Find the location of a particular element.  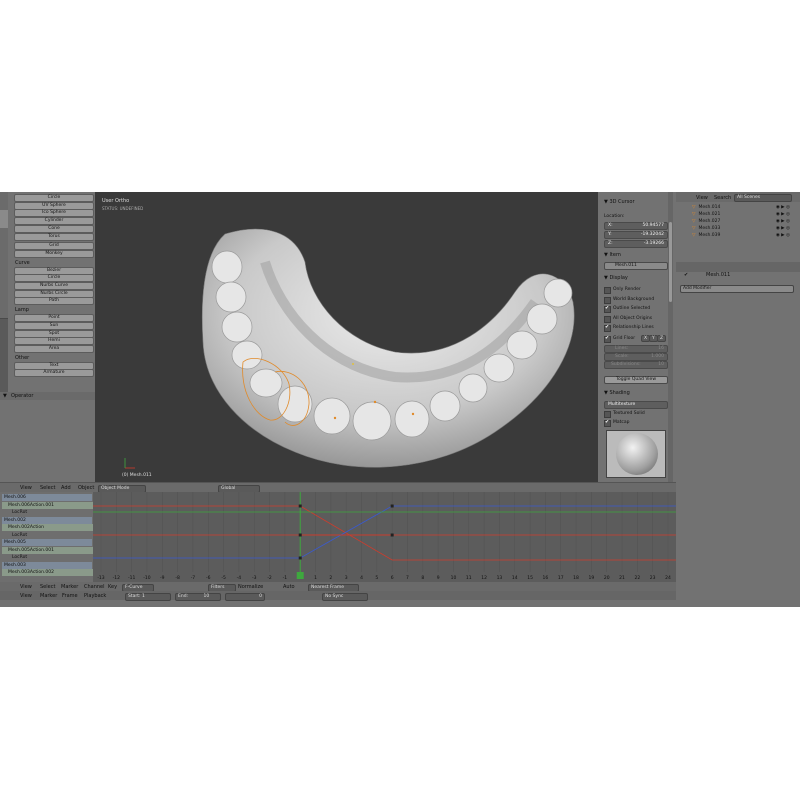

outliner-item: ▽ Mesh.027 ◉ ▶ ◎ is located at coordinates (735, 222).